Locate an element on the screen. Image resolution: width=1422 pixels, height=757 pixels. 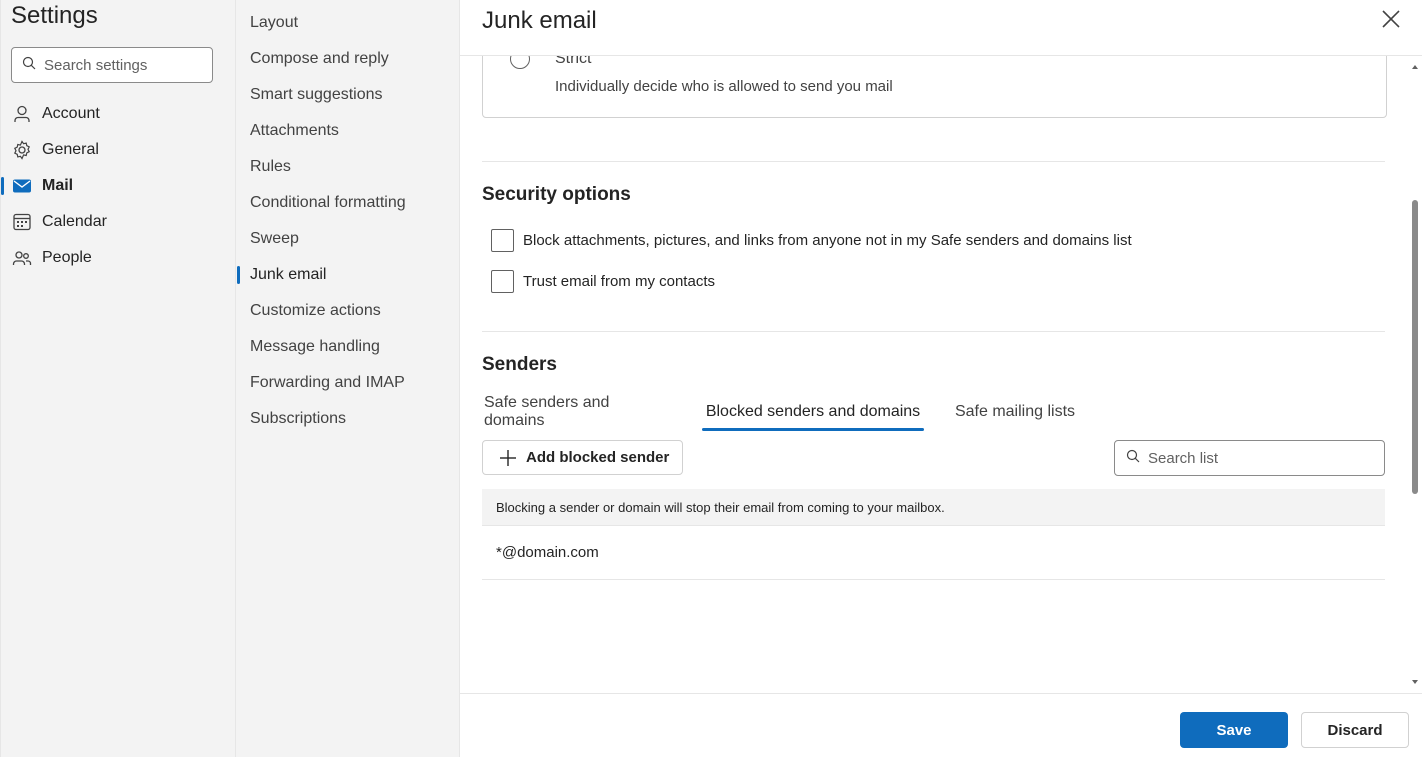
subnav-item-subscriptions: Subscriptions is located at coordinates (347, 419).